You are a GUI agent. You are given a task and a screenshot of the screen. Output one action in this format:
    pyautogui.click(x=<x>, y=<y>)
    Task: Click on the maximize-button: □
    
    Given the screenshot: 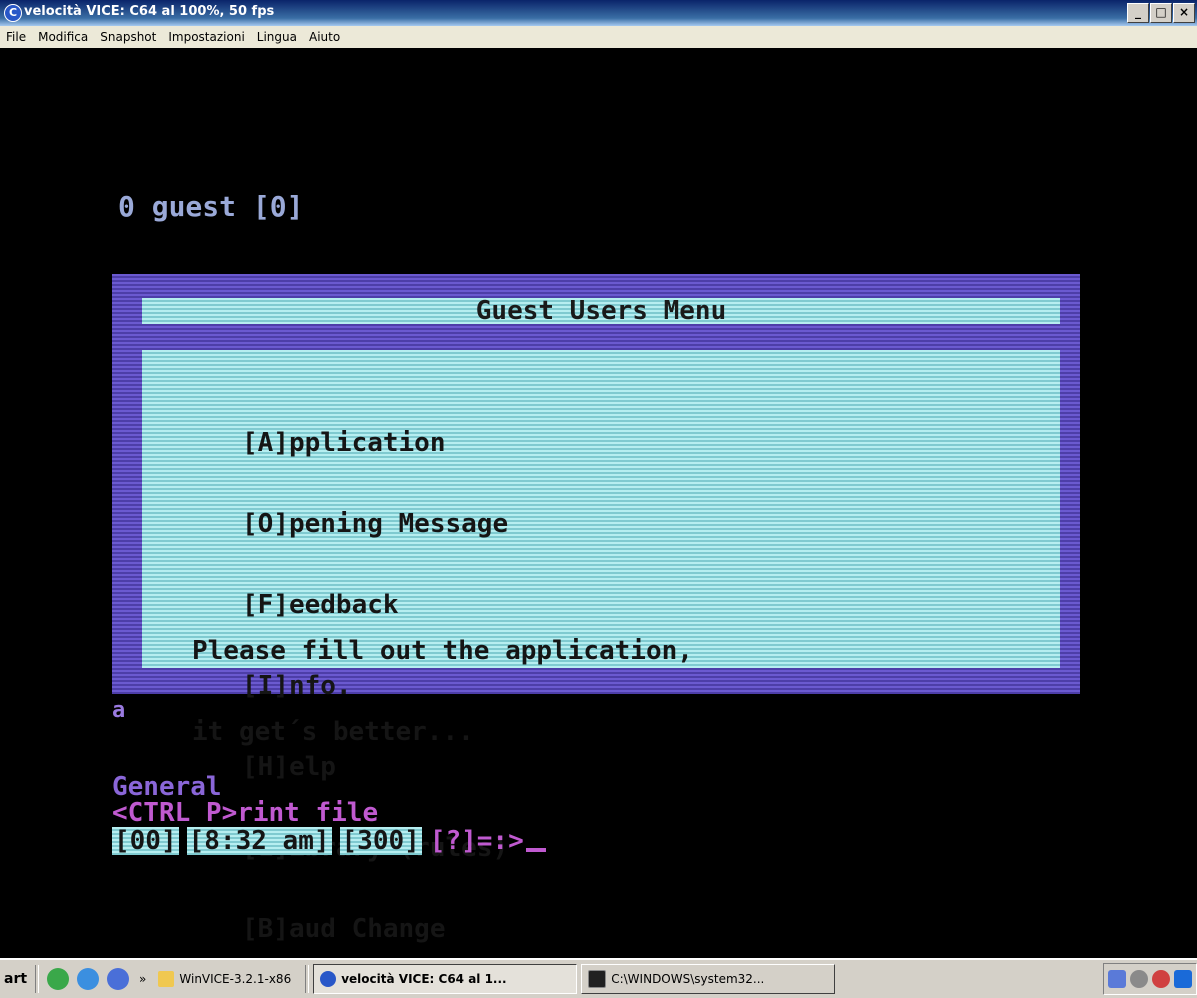 What is the action you would take?
    pyautogui.click(x=1161, y=13)
    